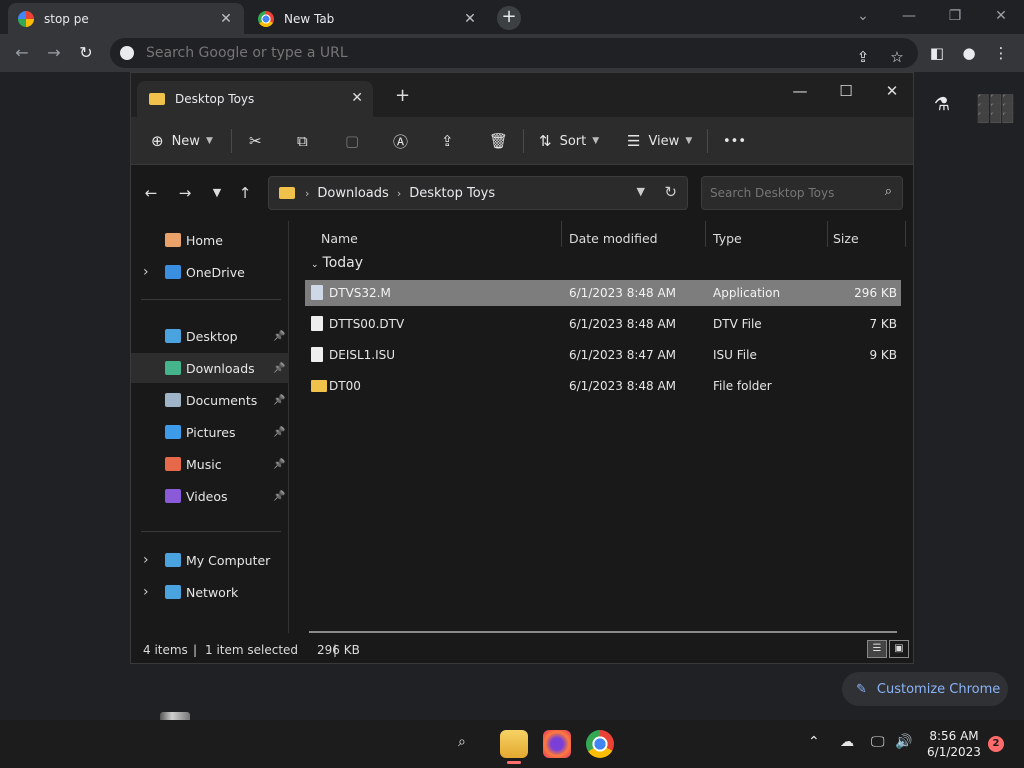 The image size is (1024, 768). Describe the element at coordinates (659, 141) in the screenshot. I see `view-button: ☰ View ▼` at that location.